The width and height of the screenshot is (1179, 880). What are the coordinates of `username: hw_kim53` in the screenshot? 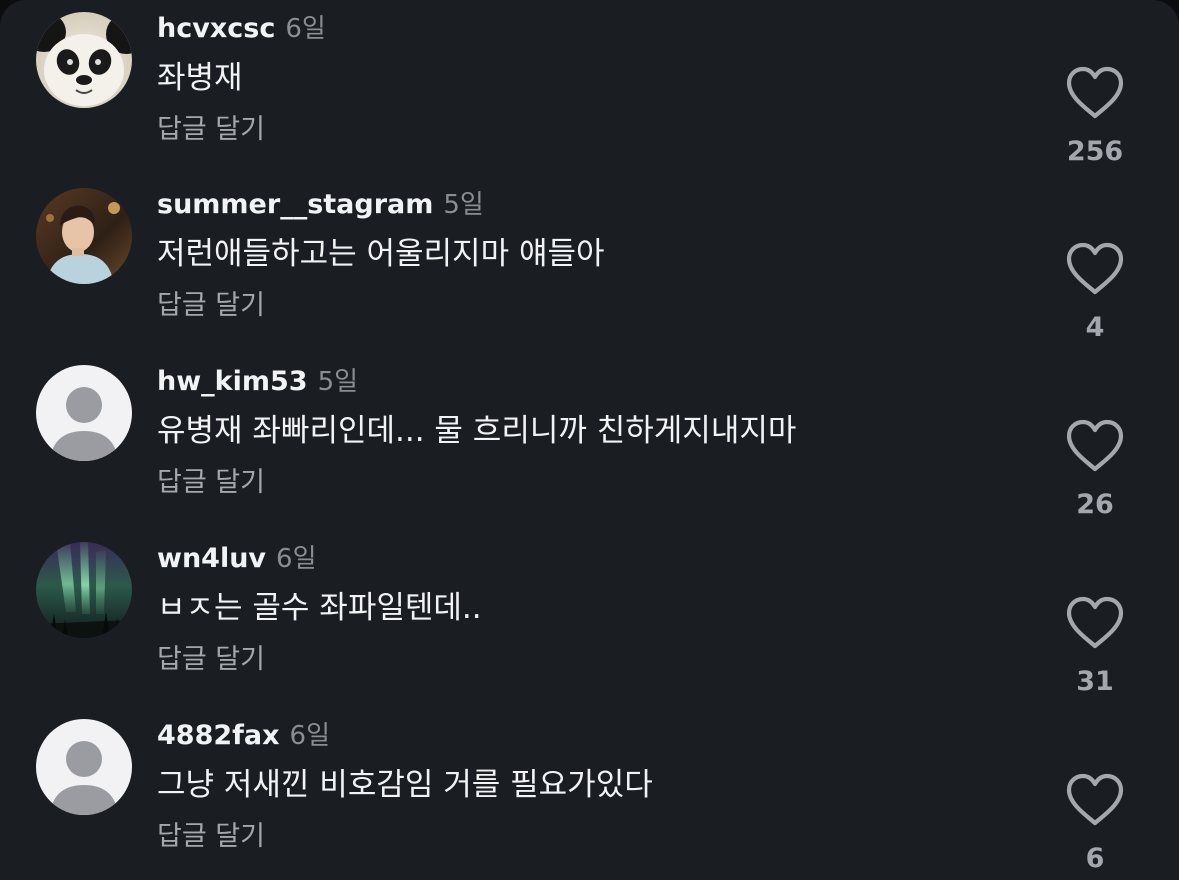 It's located at (232, 381).